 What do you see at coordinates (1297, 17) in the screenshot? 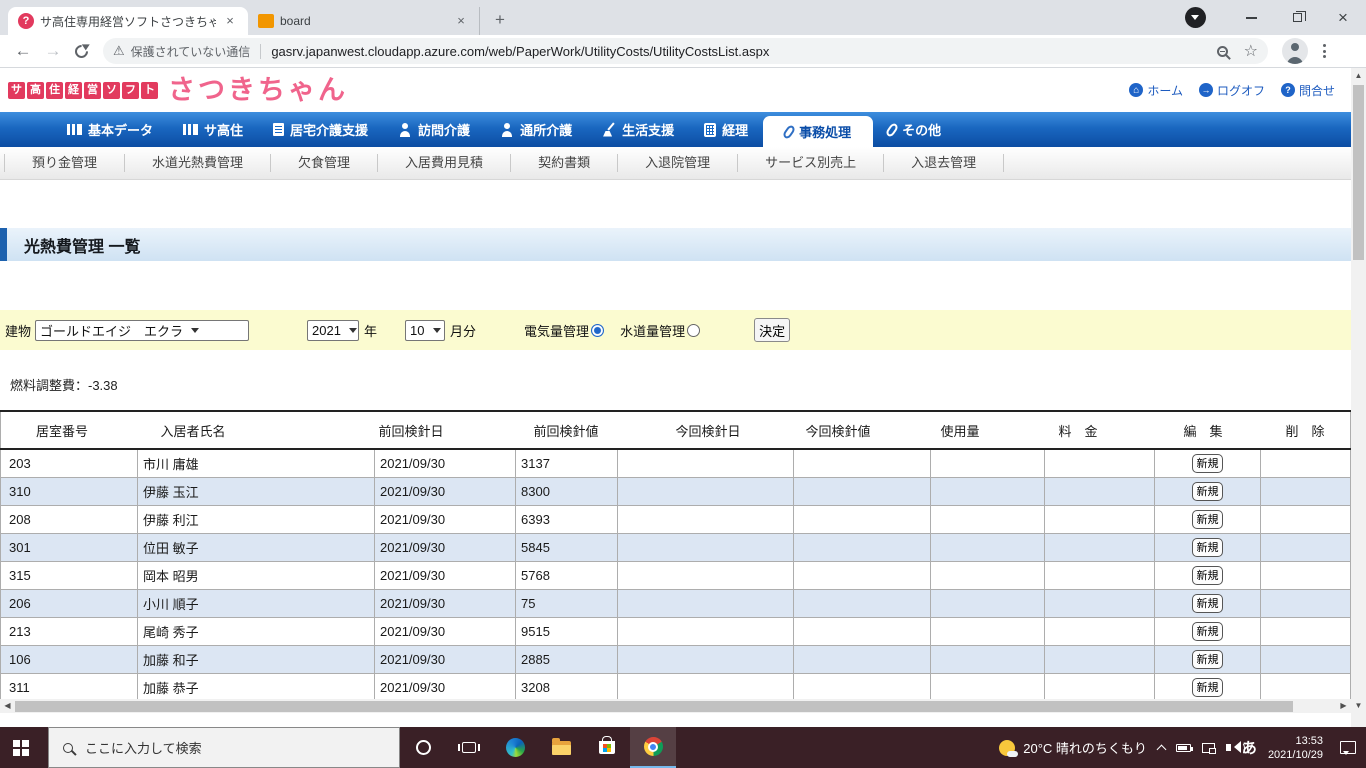
I see `window-restore-button` at bounding box center [1297, 17].